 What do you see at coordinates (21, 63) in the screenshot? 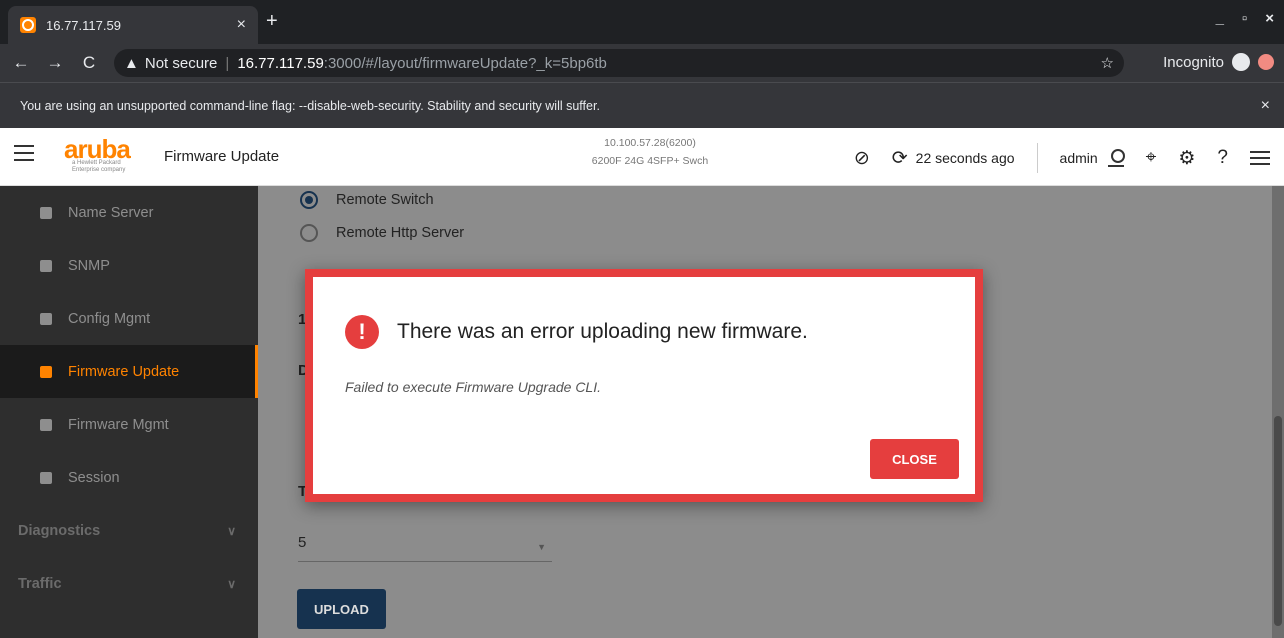
I see `back-icon: ←` at bounding box center [21, 63].